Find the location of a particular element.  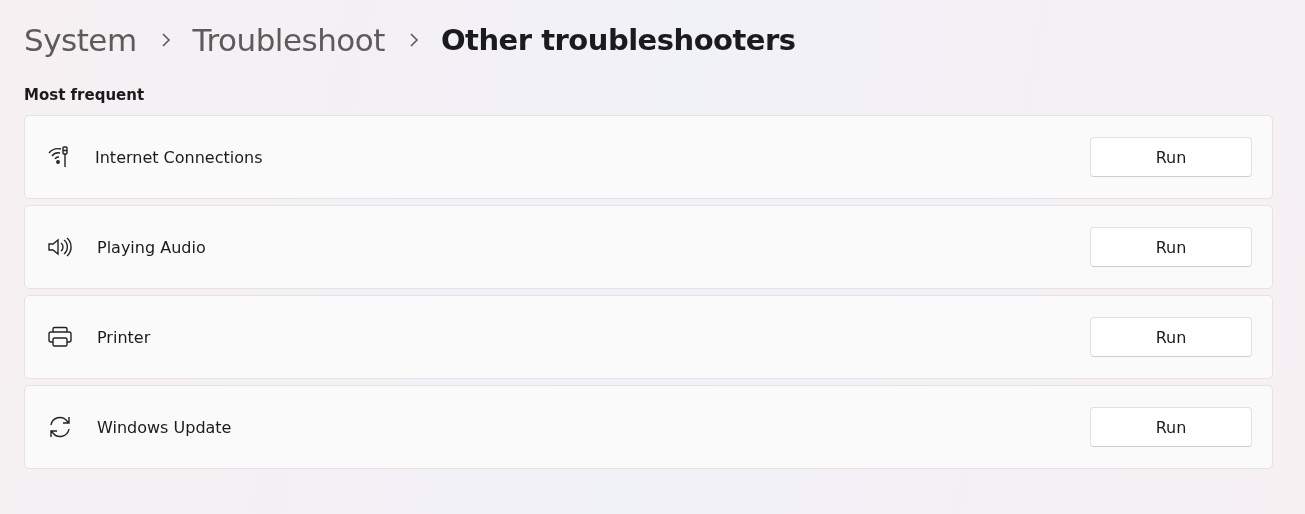

troubleshooter-label: Windows Update is located at coordinates (165, 427).